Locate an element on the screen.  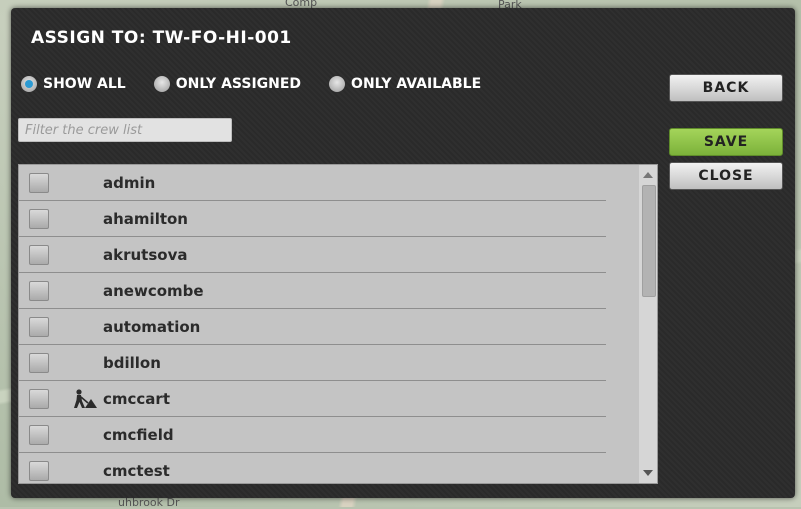
scroll-down-arrow-icon is located at coordinates (648, 473).